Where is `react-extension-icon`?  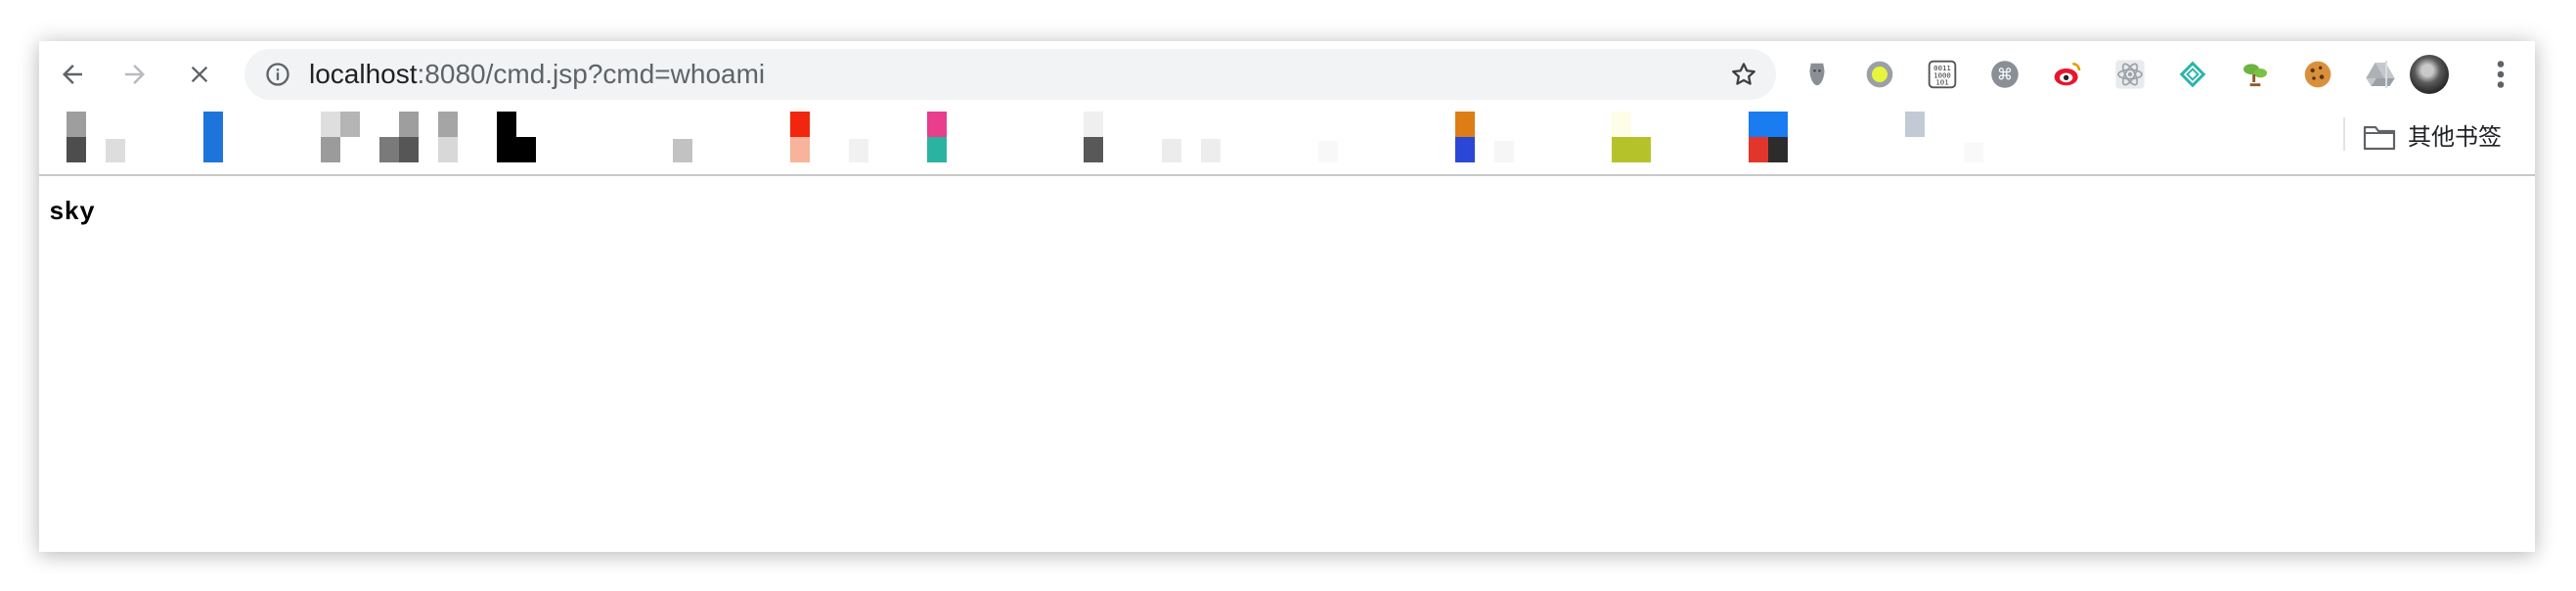
react-extension-icon is located at coordinates (2130, 74).